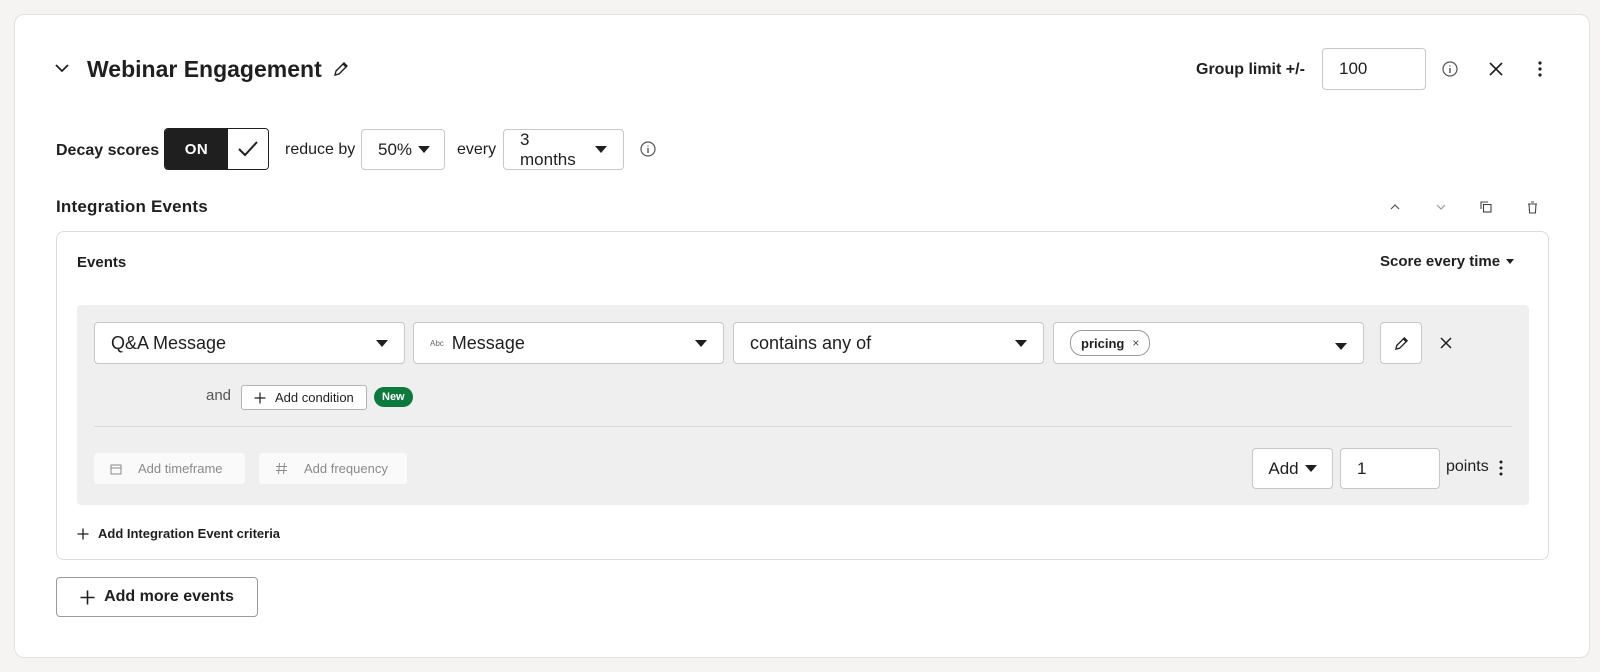  Describe the element at coordinates (1250, 69) in the screenshot. I see `group-limit-label: Group limit +/-` at that location.